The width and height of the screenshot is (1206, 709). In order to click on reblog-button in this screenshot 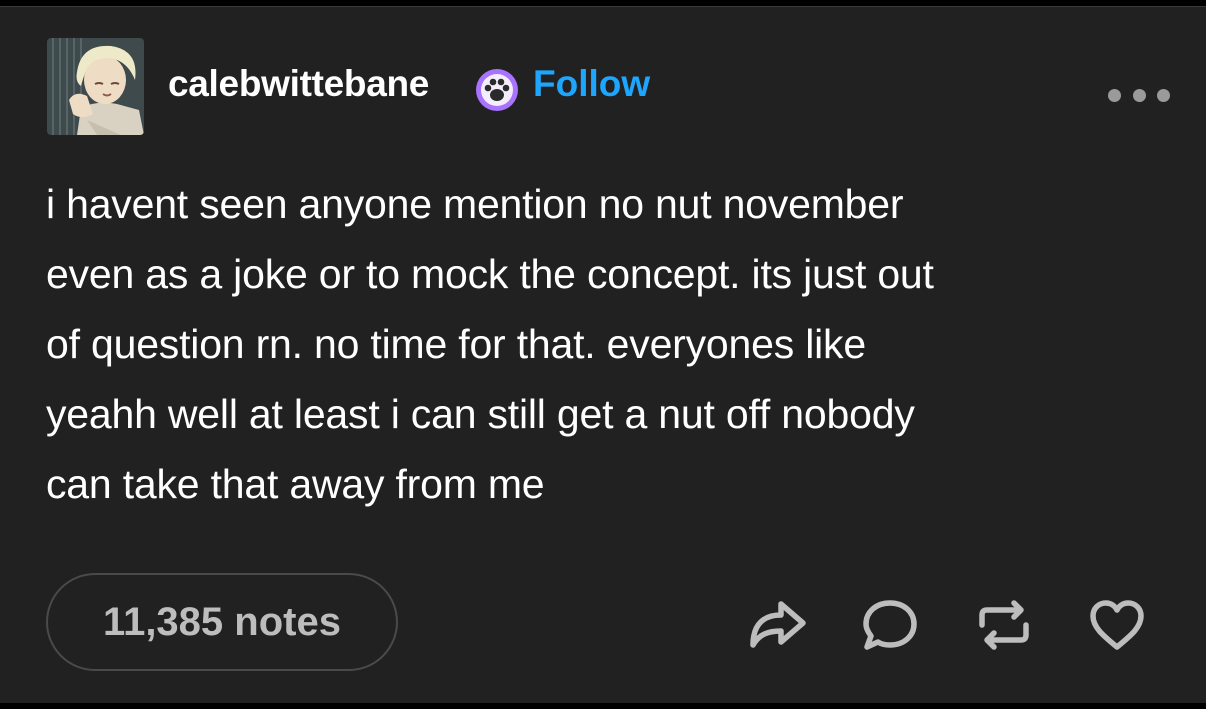, I will do `click(1004, 625)`.